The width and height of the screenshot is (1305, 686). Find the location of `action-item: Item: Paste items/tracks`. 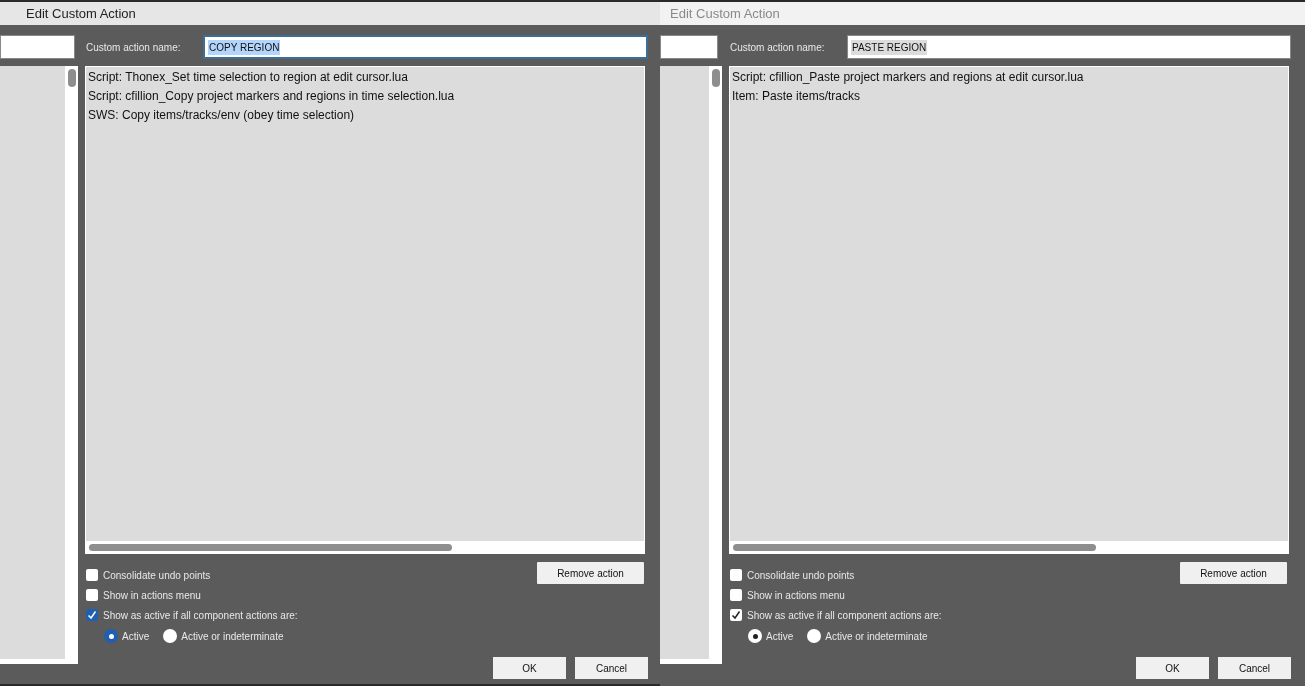

action-item: Item: Paste items/tracks is located at coordinates (1010, 96).